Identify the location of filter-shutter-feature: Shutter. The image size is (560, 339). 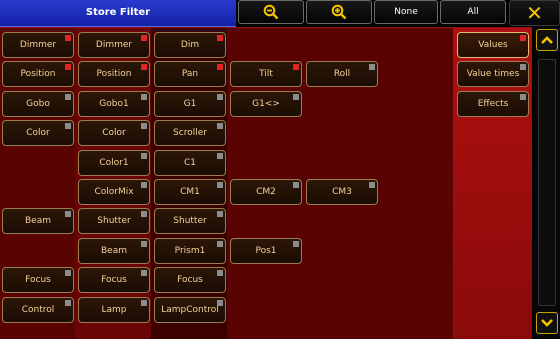
(114, 221).